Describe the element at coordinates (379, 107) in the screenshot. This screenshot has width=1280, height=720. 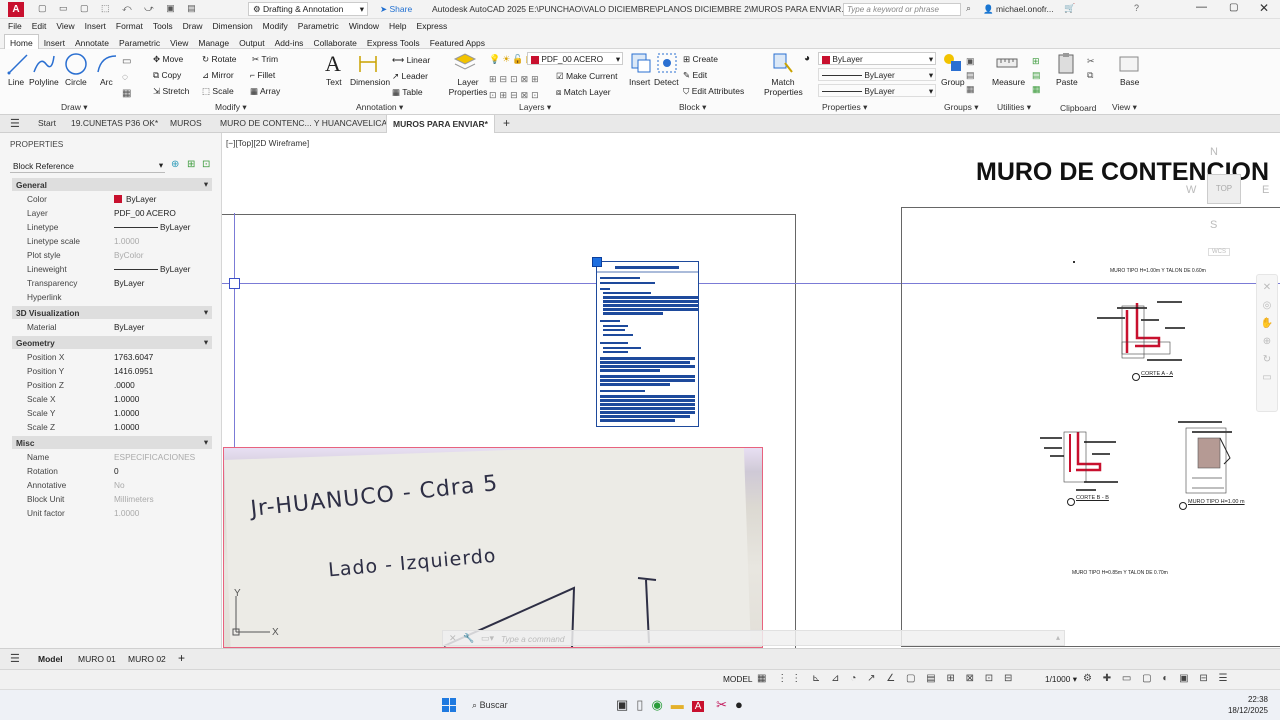
I see `panel-title-annotation: Annotation ▾` at that location.